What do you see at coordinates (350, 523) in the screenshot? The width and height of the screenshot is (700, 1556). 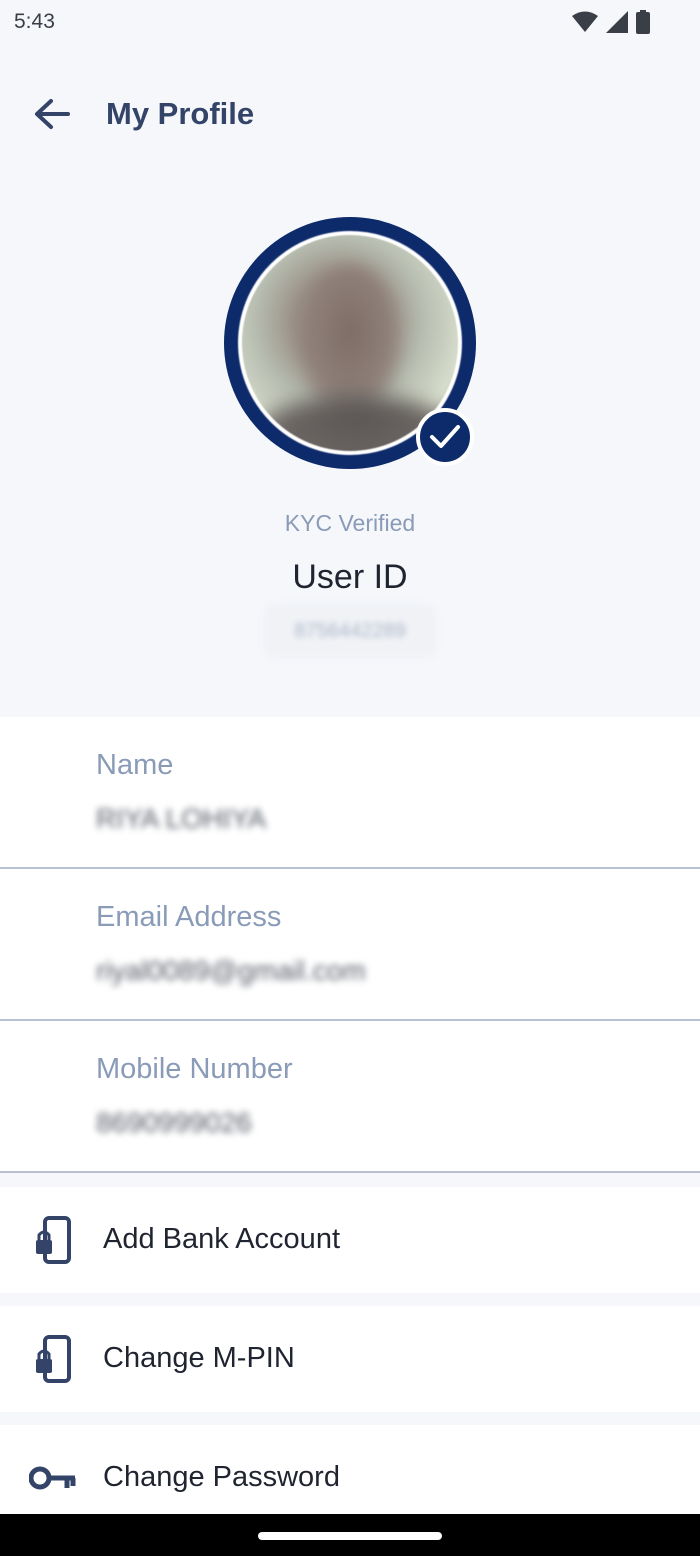 I see `kyc-status: KYC Verified` at bounding box center [350, 523].